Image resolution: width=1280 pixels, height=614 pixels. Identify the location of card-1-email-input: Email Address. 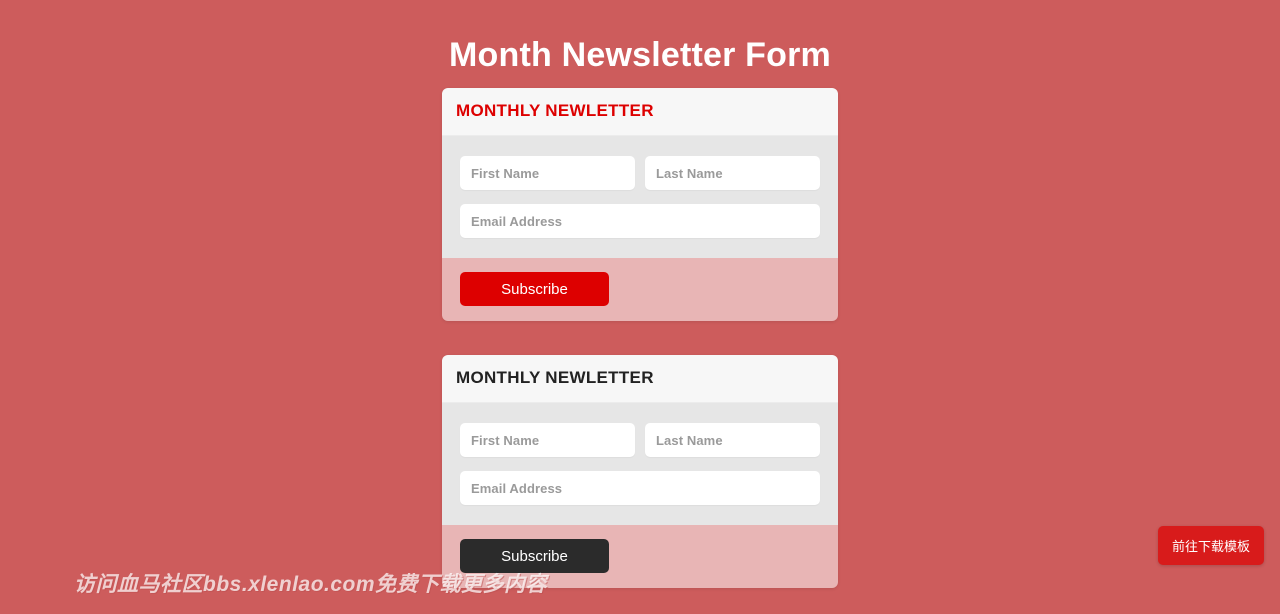
(640, 221).